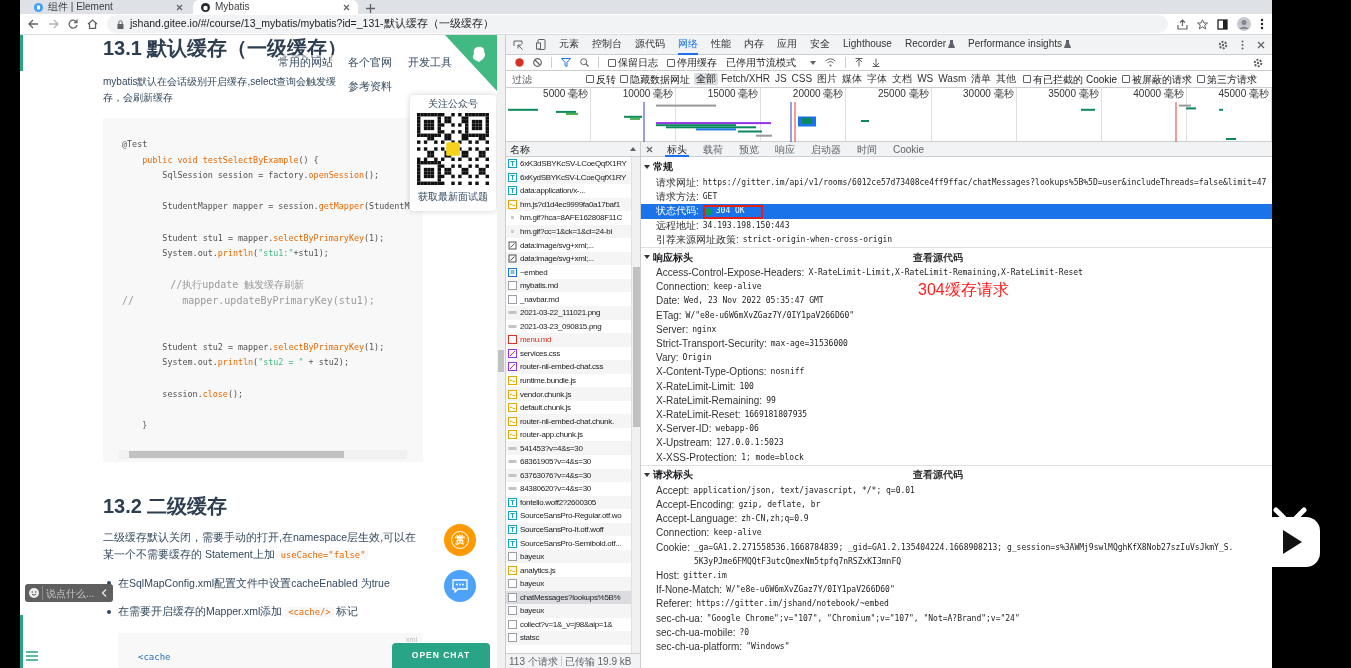 The height and width of the screenshot is (668, 1351). I want to click on filter-type-button: 字体, so click(877, 79).